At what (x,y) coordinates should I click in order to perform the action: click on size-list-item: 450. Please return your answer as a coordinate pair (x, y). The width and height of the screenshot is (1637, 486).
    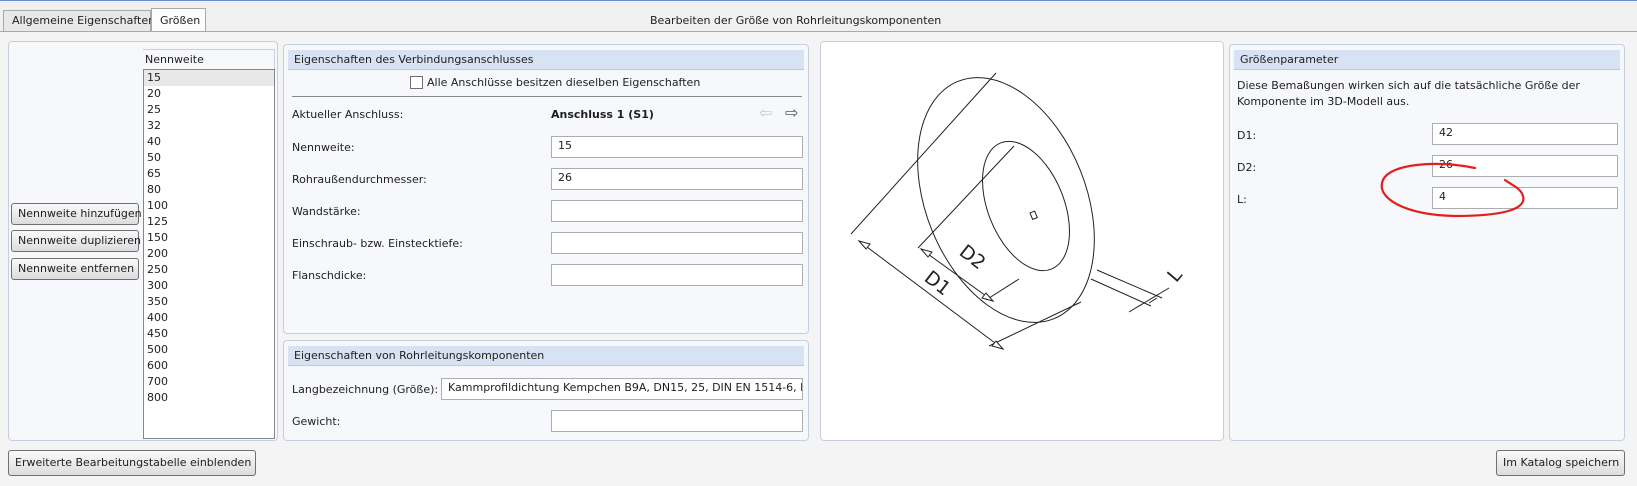
    Looking at the image, I should click on (209, 334).